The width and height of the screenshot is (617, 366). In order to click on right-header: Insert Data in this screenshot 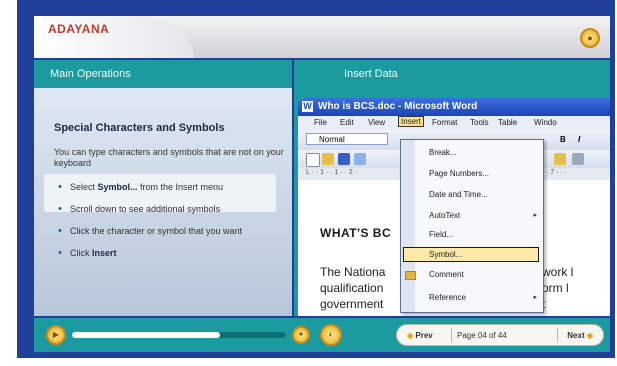, I will do `click(452, 74)`.